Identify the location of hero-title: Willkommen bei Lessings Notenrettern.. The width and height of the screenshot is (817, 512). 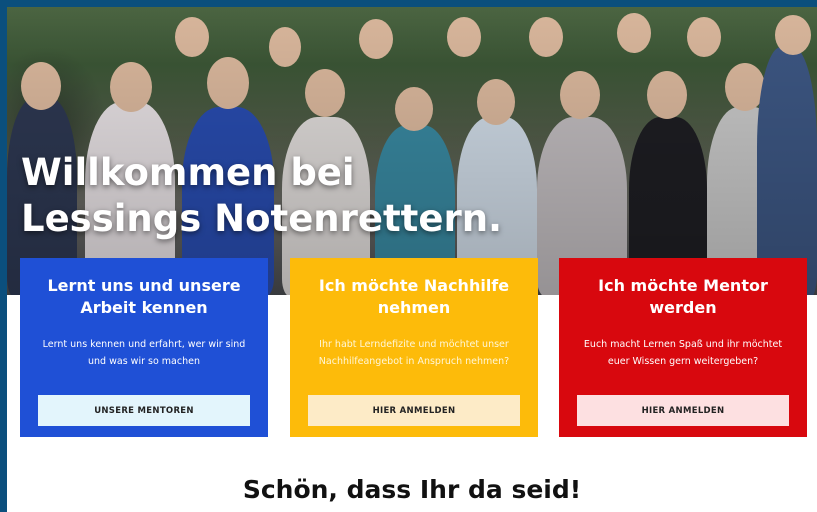
(262, 195).